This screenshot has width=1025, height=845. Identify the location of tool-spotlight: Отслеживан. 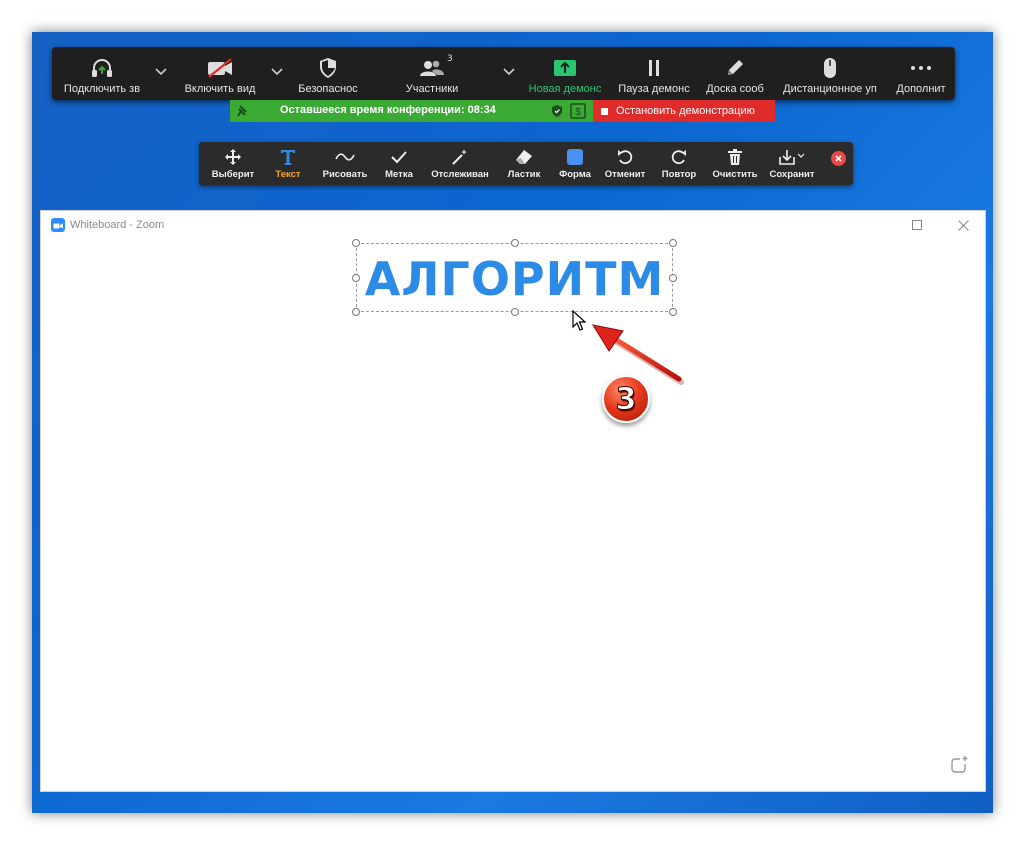
(460, 163).